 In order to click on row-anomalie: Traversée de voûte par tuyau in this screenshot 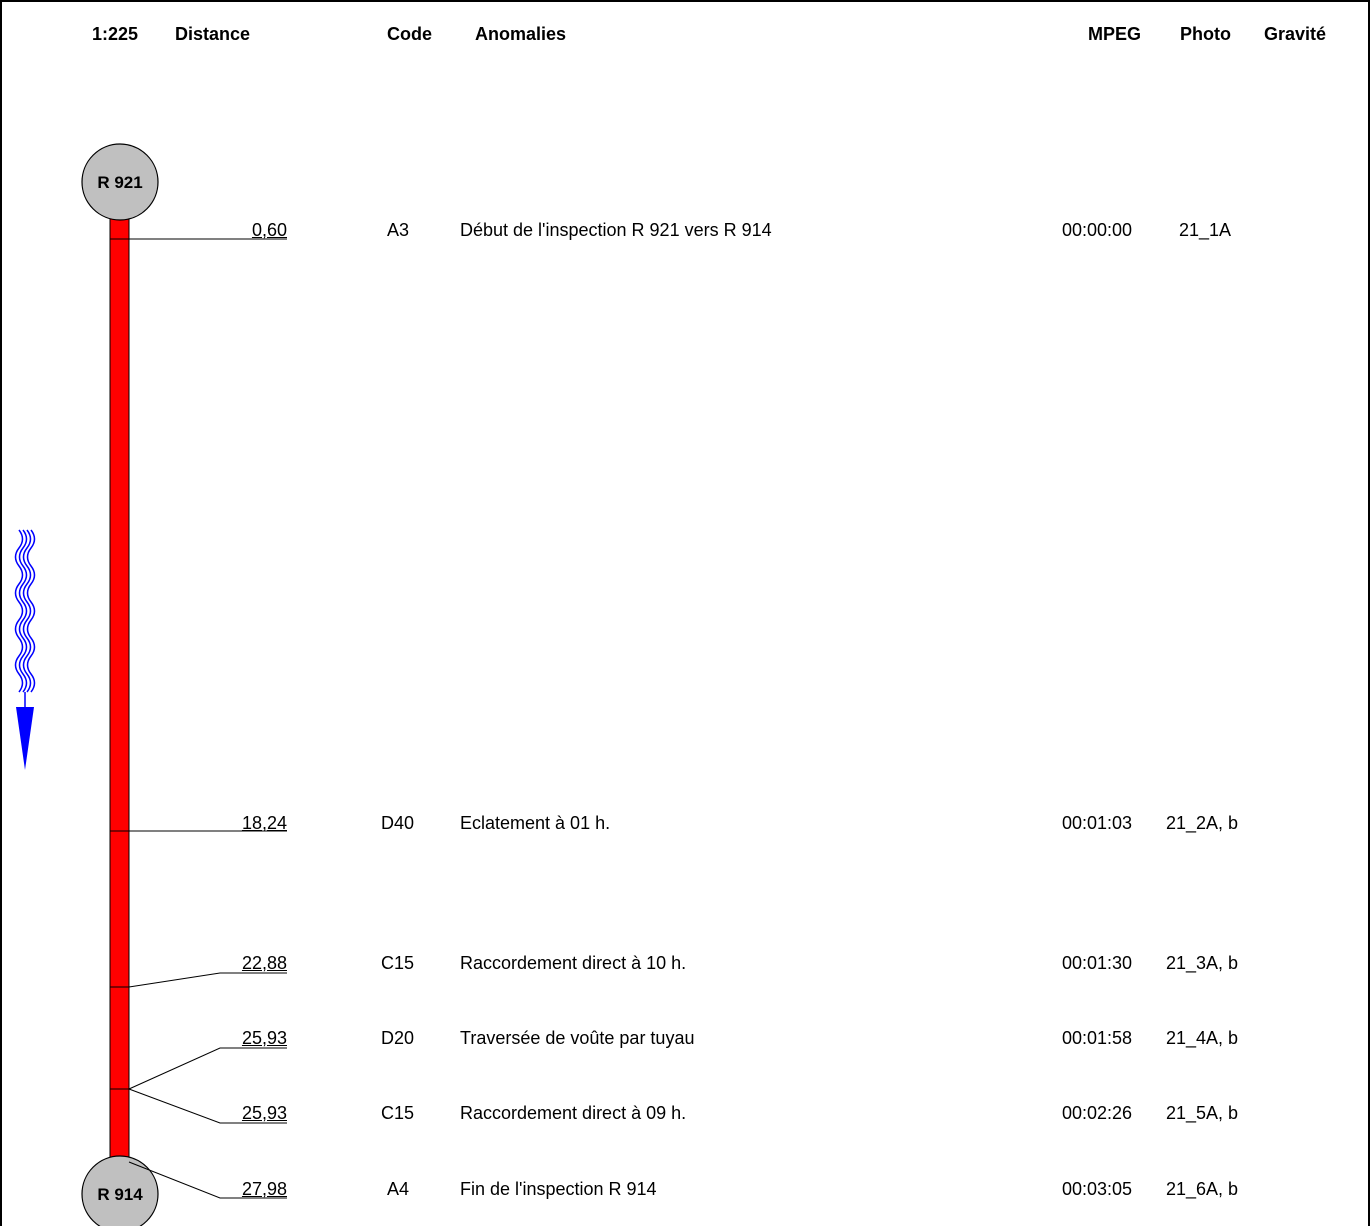, I will do `click(577, 1038)`.